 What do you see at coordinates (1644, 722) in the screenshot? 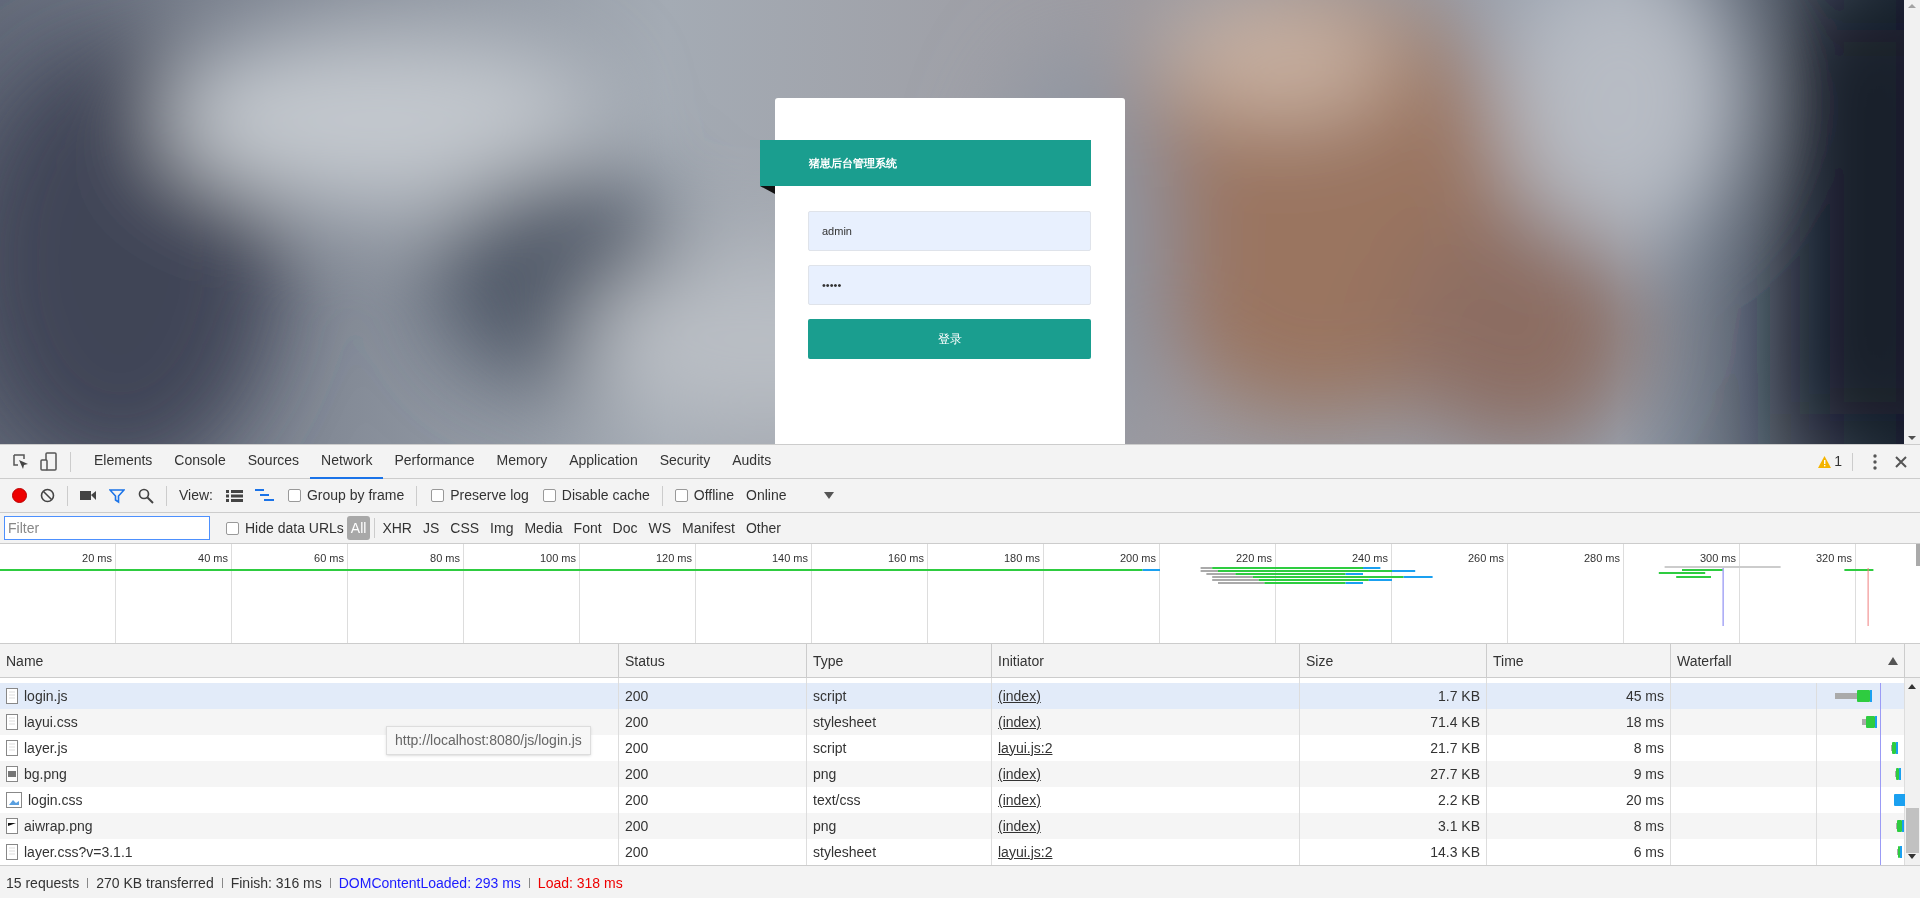
I see `table-cell-text: 18 ms` at bounding box center [1644, 722].